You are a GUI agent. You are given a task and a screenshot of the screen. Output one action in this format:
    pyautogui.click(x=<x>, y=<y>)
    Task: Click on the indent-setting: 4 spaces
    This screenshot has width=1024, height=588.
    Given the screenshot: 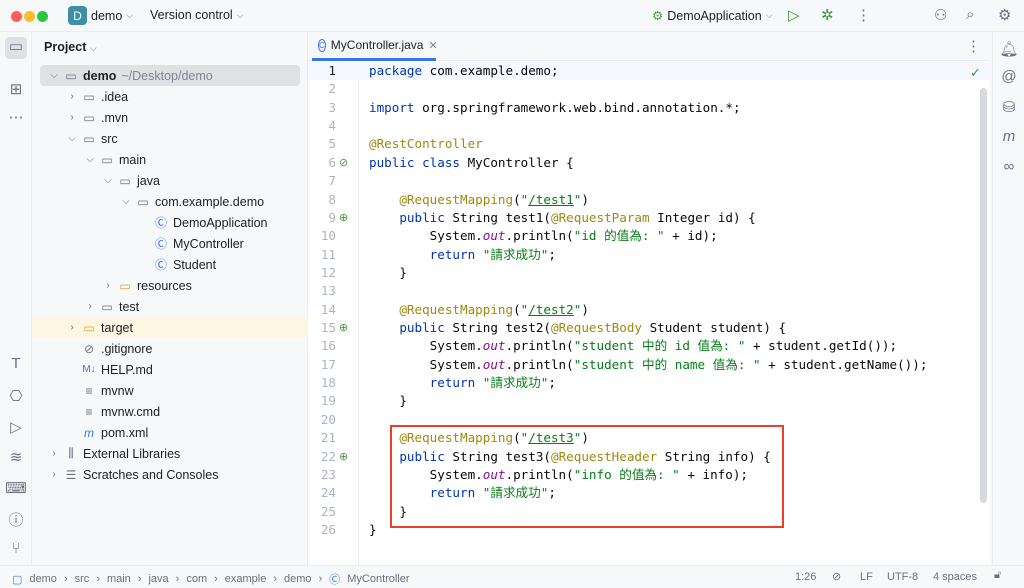 What is the action you would take?
    pyautogui.click(x=955, y=577)
    